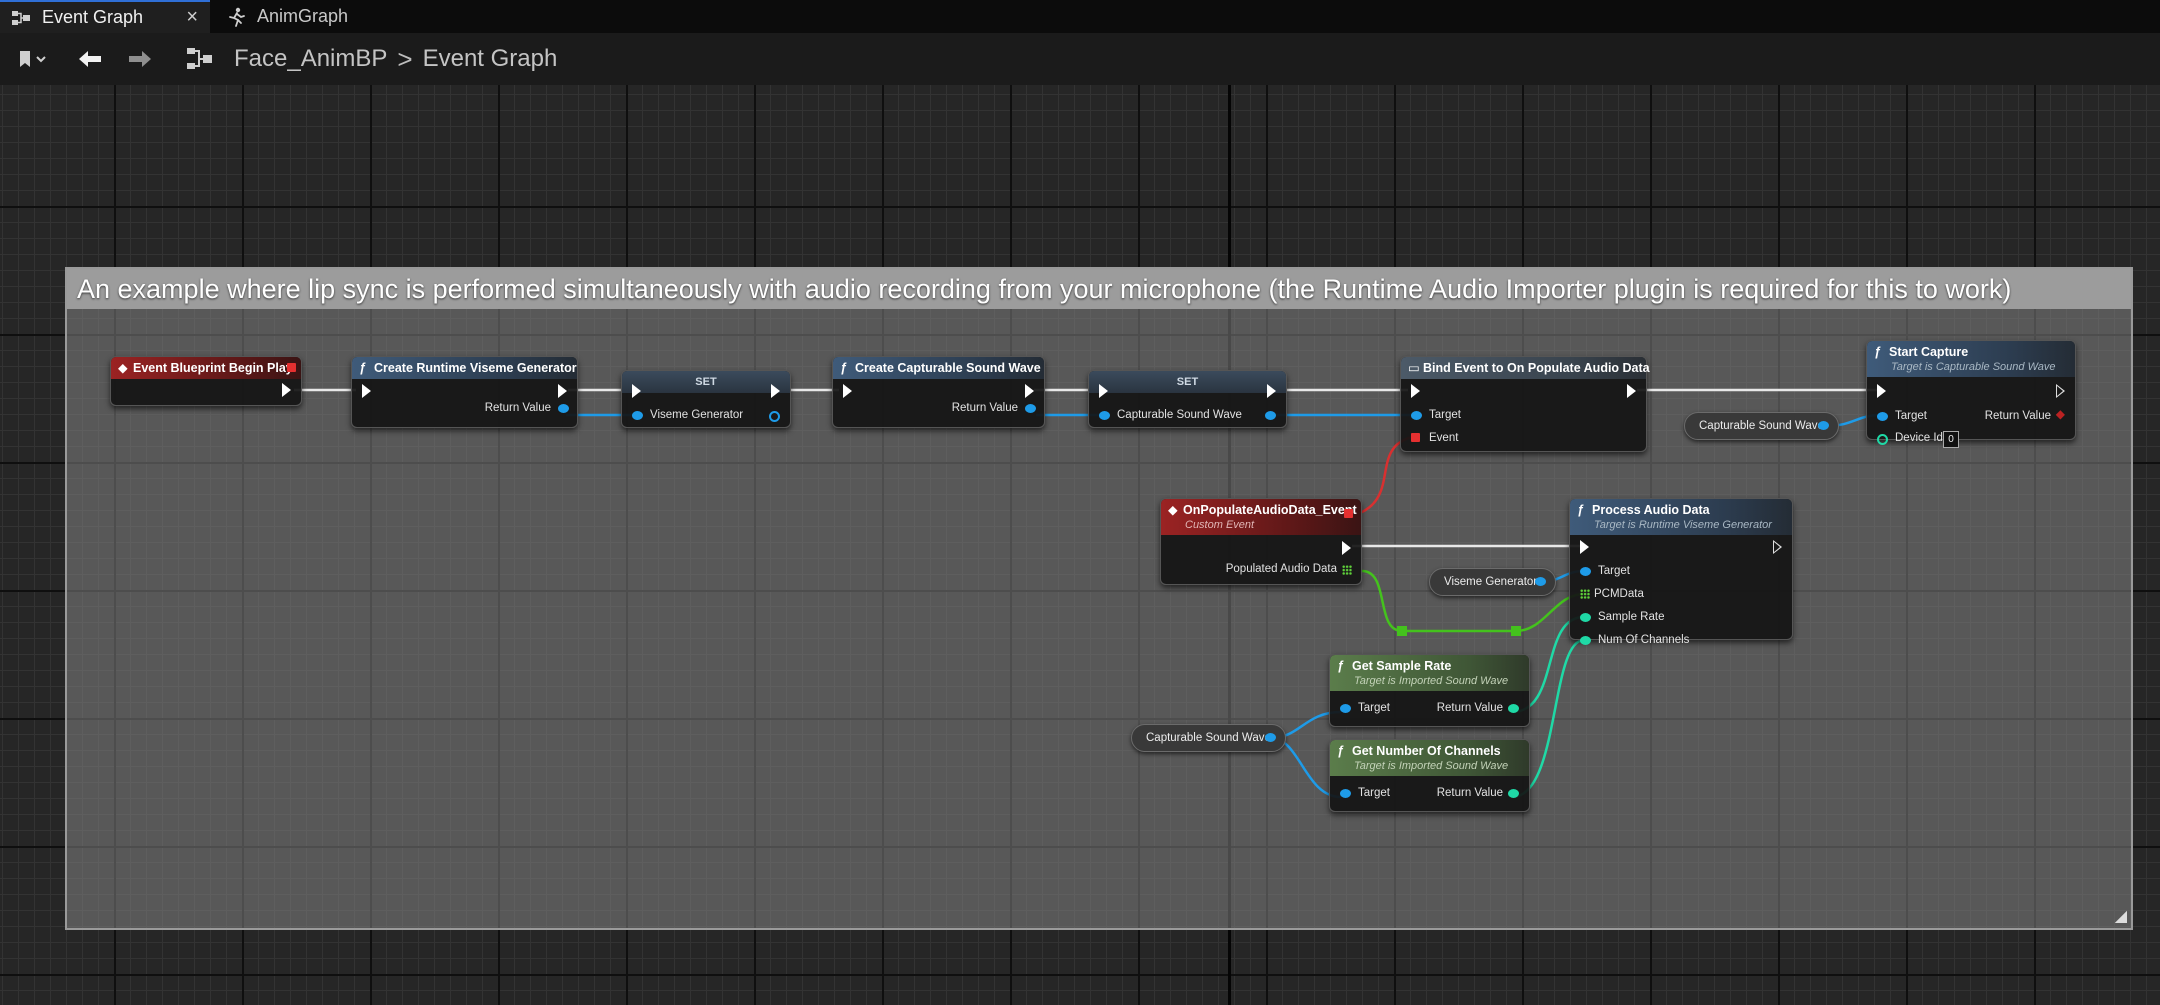 This screenshot has height=1005, width=2160. I want to click on node-title: SET, so click(1187, 382).